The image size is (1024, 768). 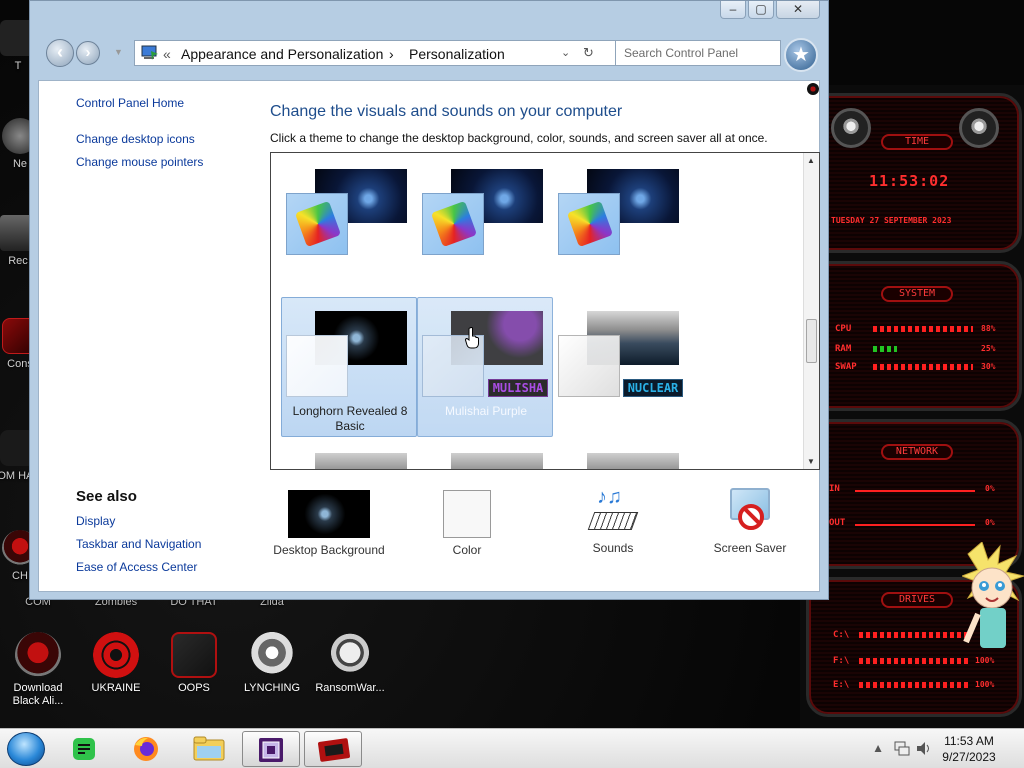 I want to click on theme-tile-longhorn: Longhorn Revealed 8 Basic, so click(x=349, y=367).